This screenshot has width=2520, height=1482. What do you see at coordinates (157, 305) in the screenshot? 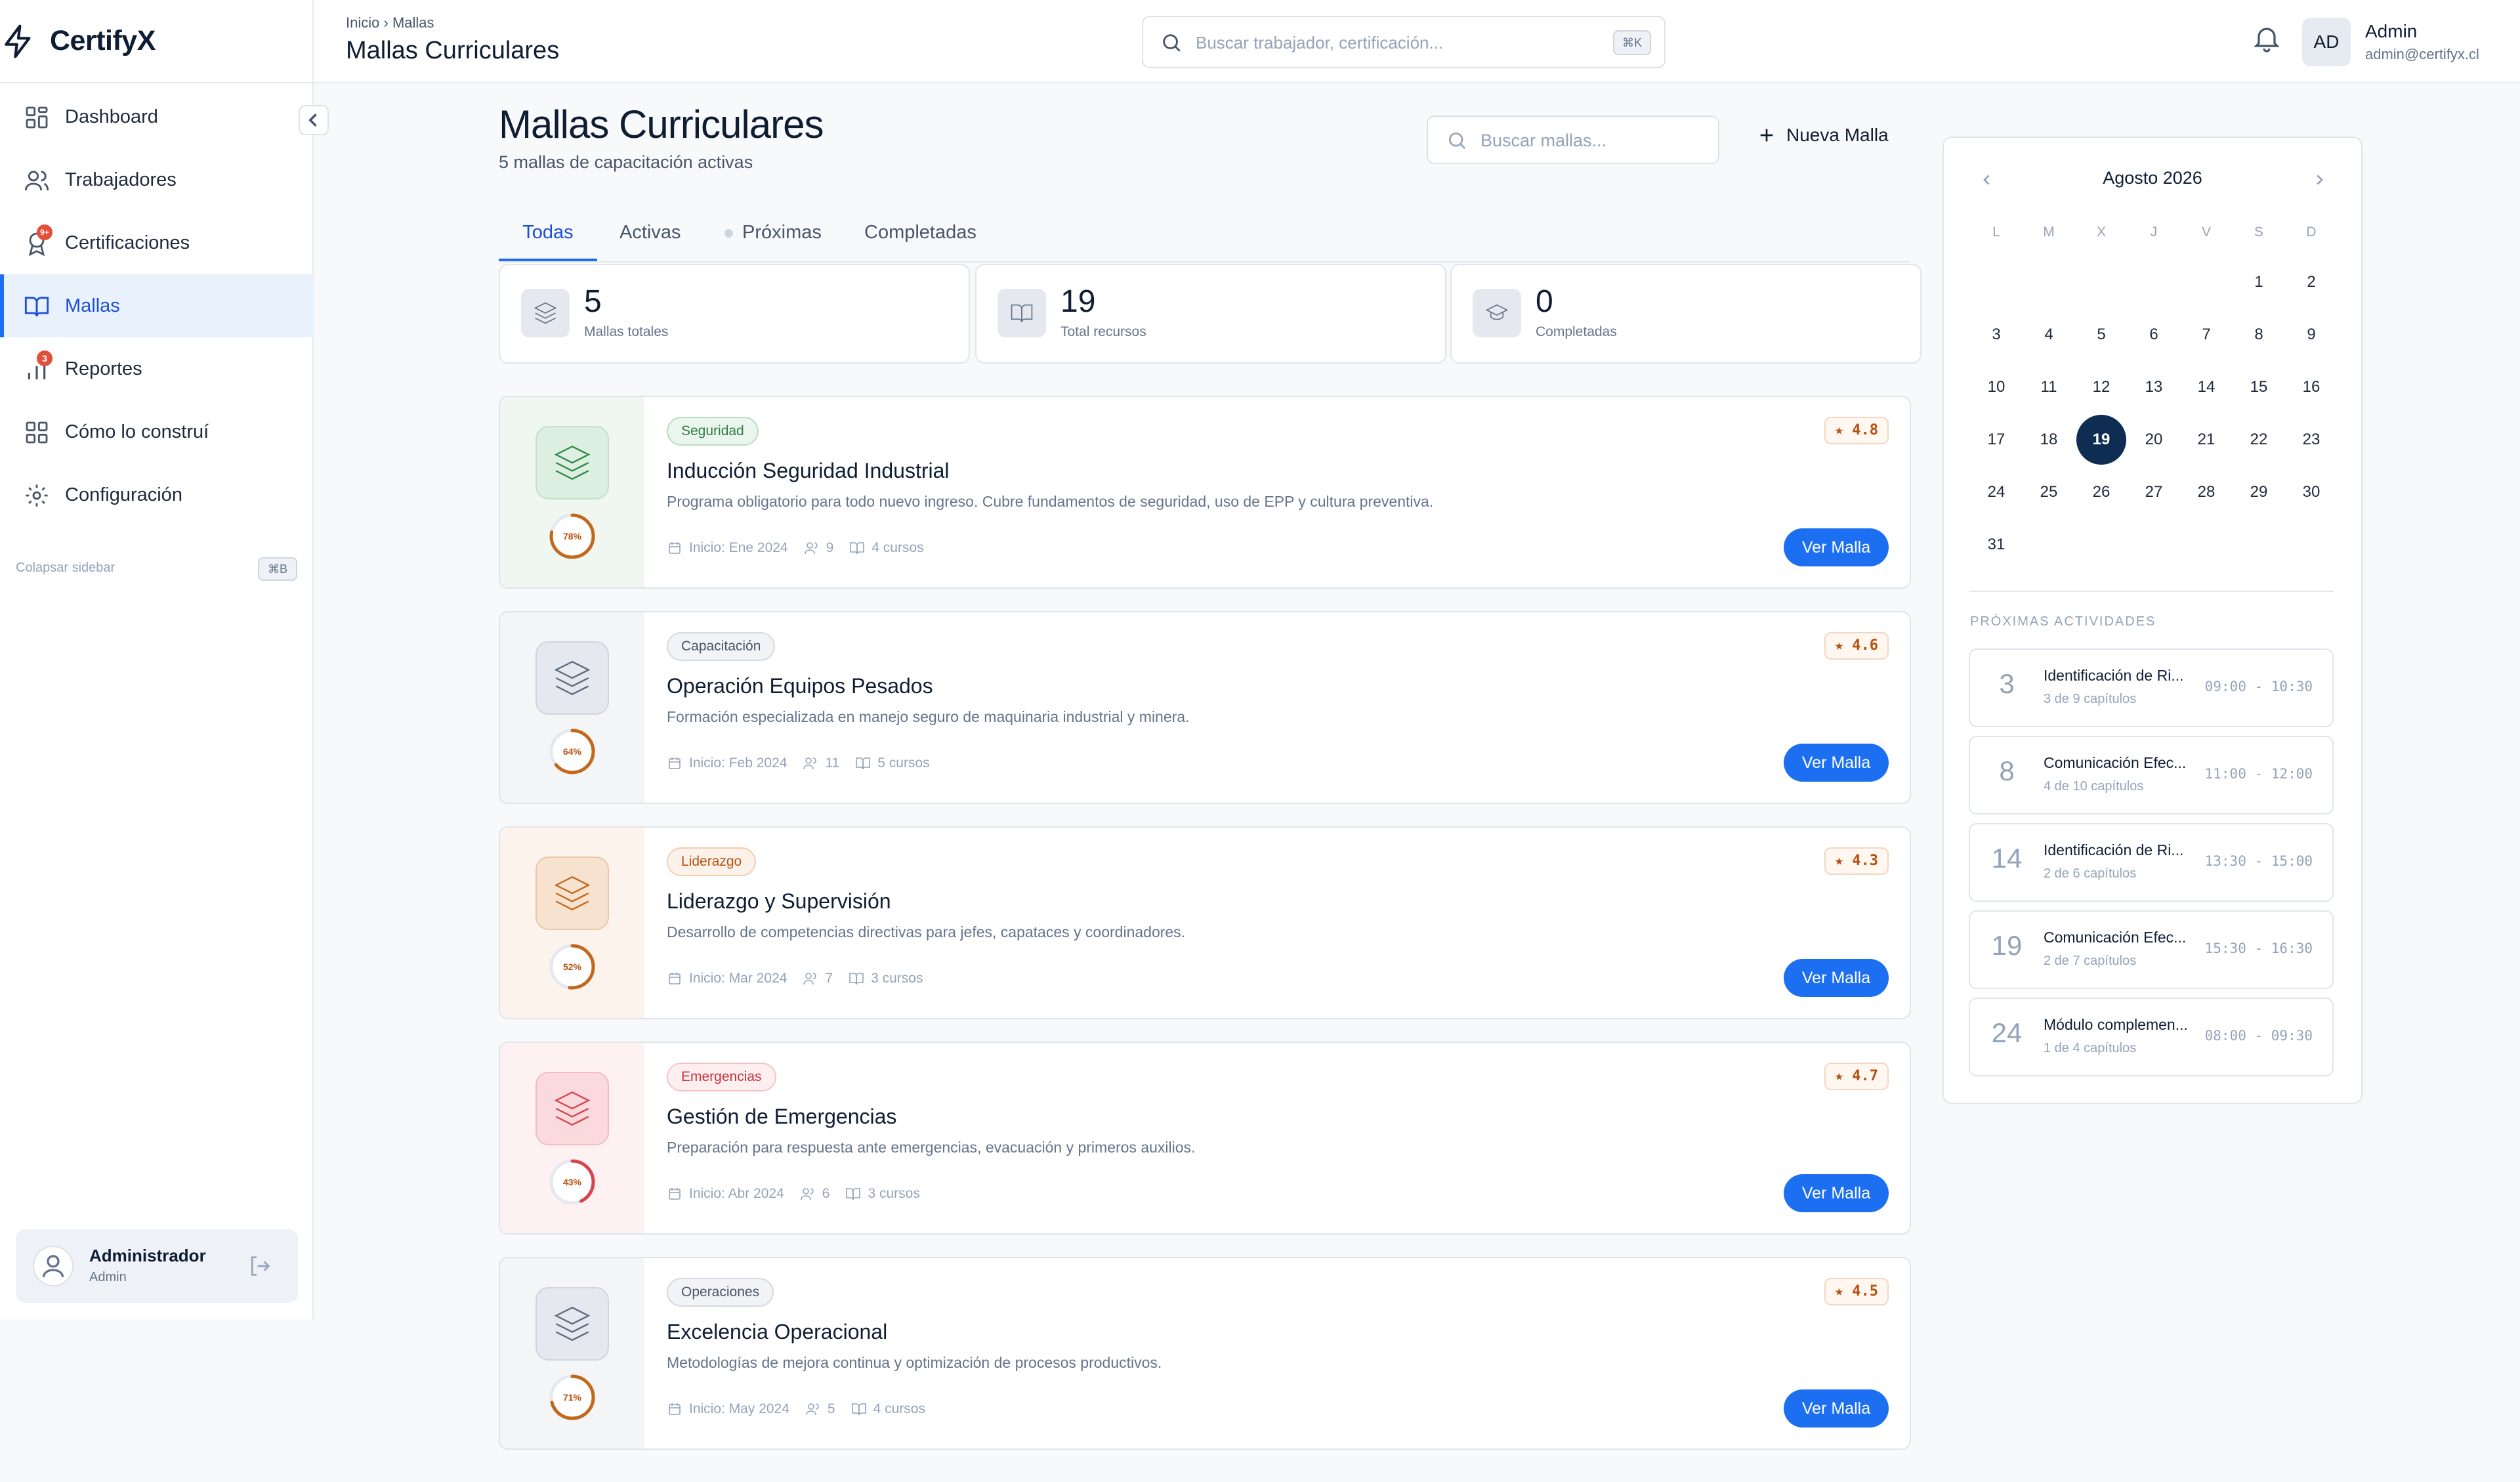
I see `sidebar-item-mallas: Mallas` at bounding box center [157, 305].